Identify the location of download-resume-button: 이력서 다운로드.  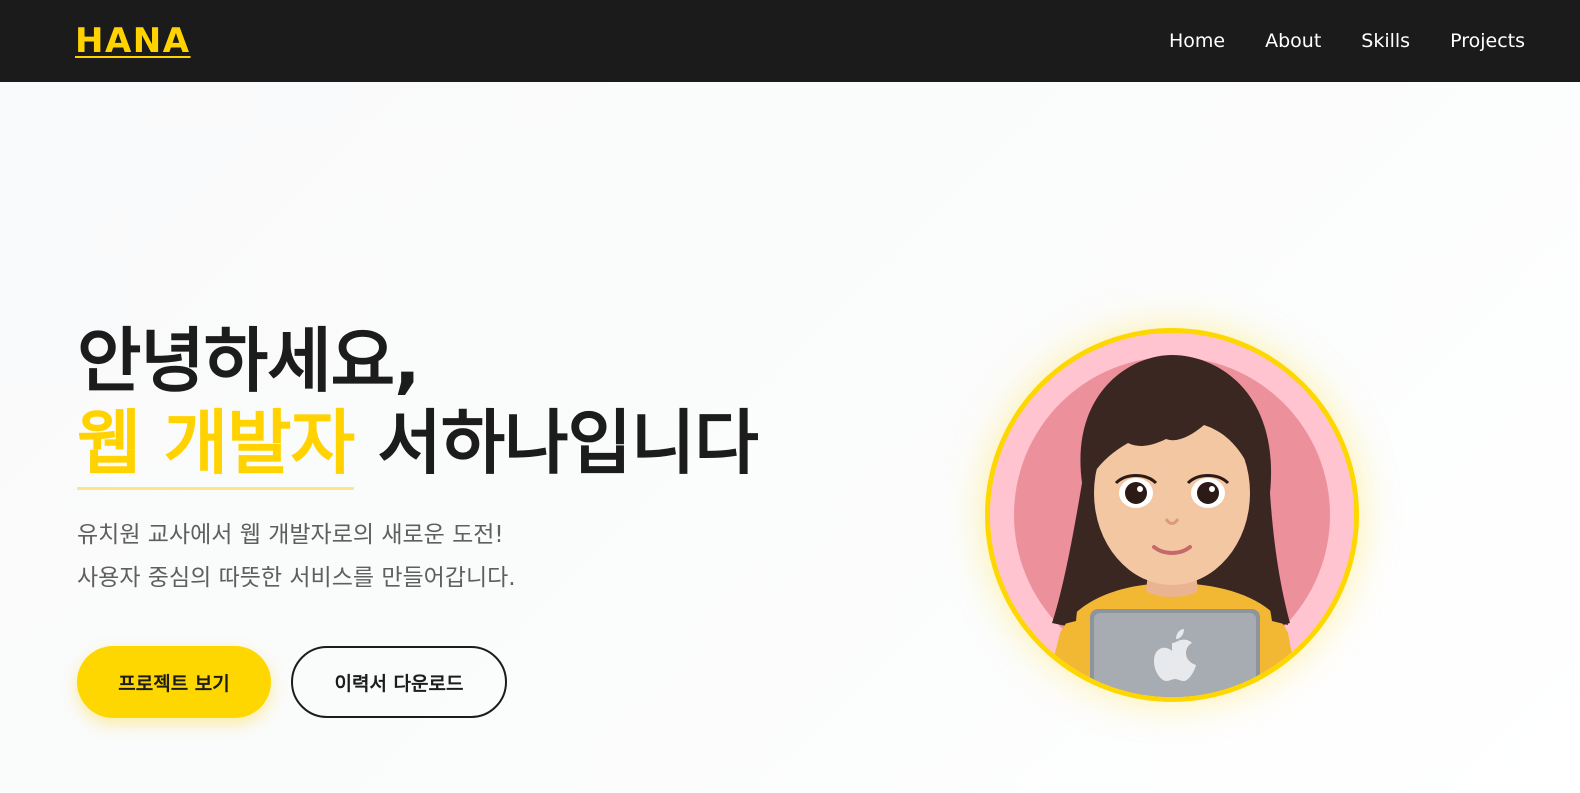
(399, 682).